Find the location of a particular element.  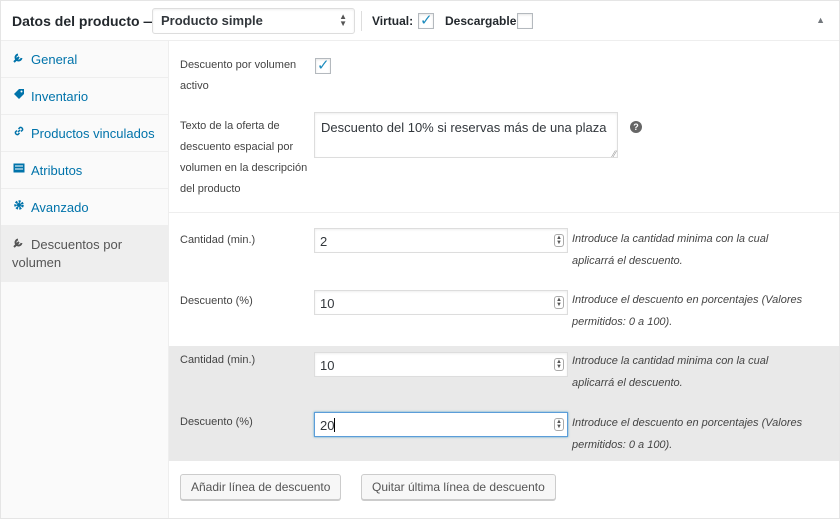

sidebar-item-label: Productos vinculados is located at coordinates (93, 133).